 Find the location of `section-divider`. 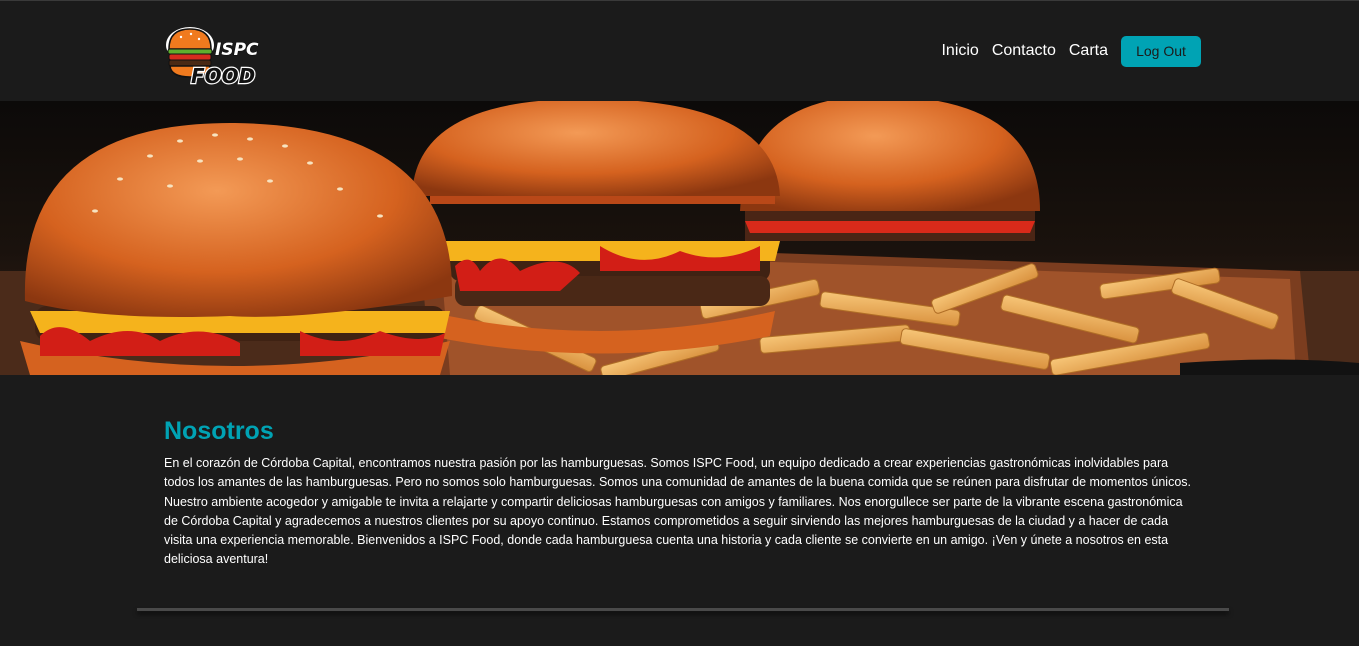

section-divider is located at coordinates (683, 609).